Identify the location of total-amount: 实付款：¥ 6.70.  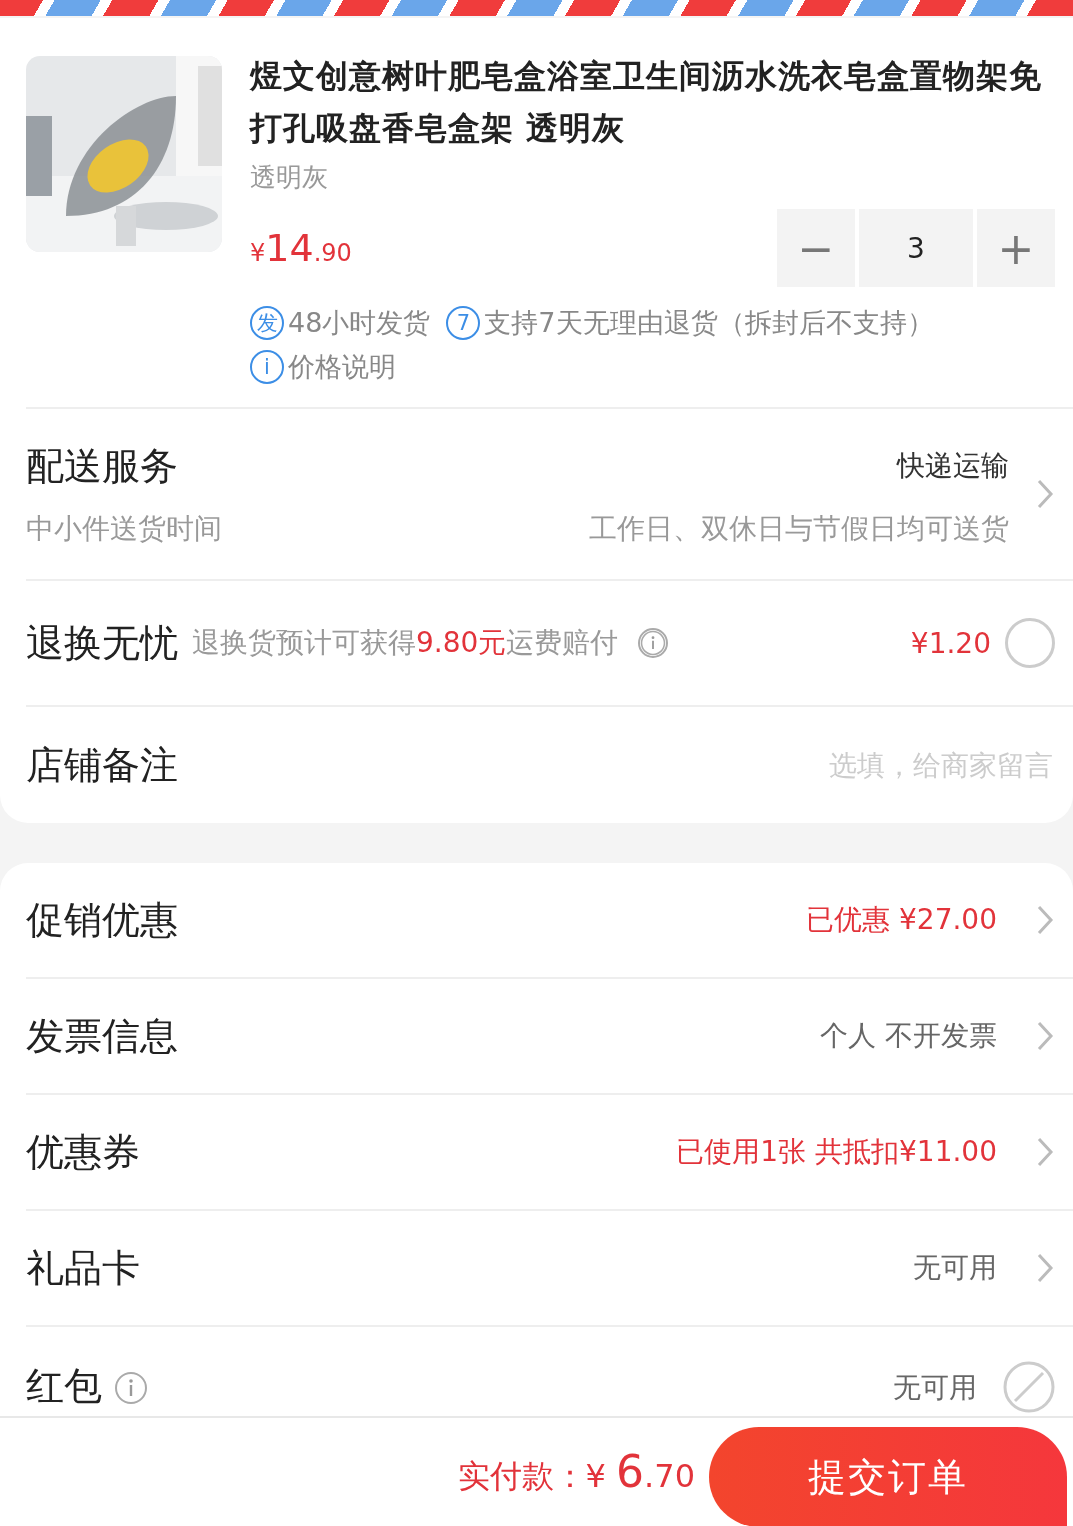
(576, 1472).